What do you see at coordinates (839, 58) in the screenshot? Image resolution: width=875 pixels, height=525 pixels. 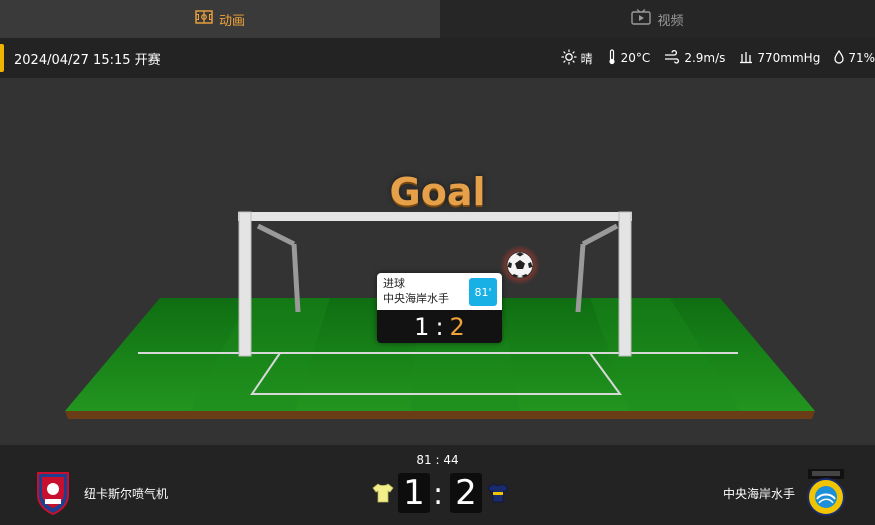 I see `drop-icon` at bounding box center [839, 58].